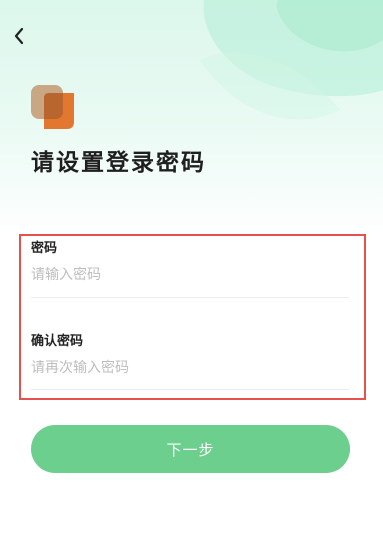 The height and width of the screenshot is (546, 383). I want to click on password-label: 密码, so click(44, 248).